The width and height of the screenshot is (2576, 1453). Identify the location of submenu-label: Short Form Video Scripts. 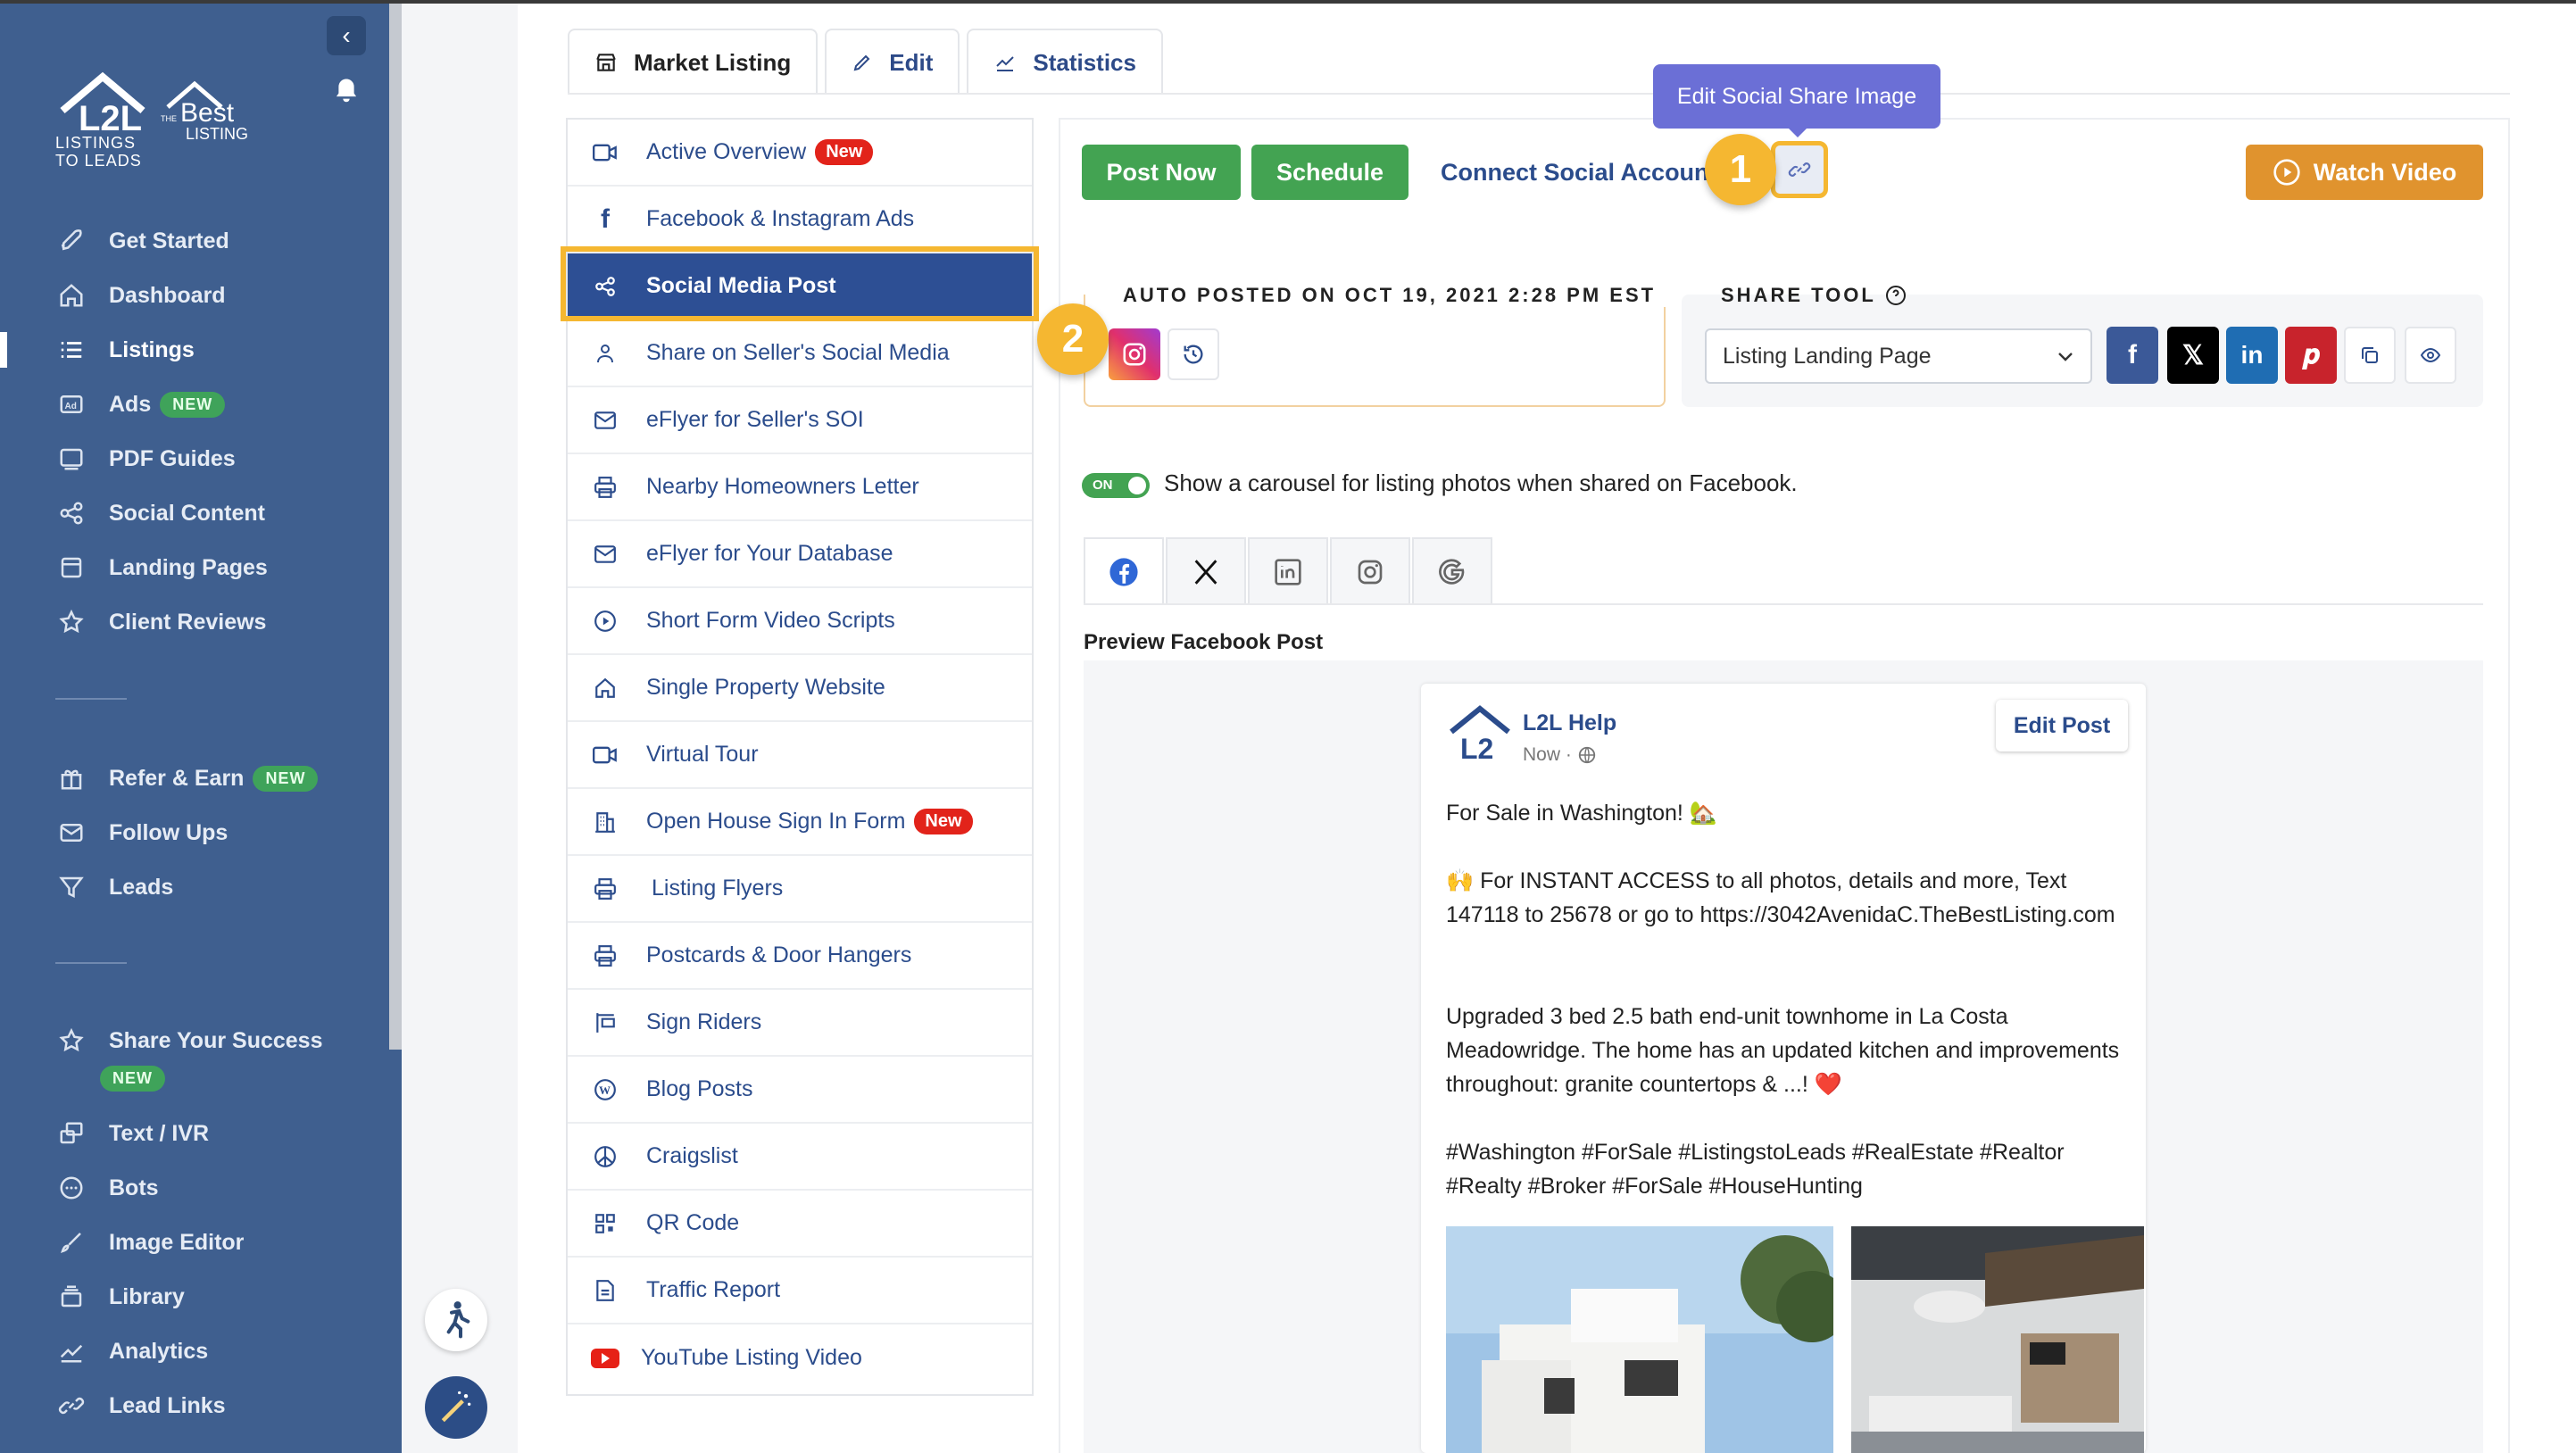
(770, 620).